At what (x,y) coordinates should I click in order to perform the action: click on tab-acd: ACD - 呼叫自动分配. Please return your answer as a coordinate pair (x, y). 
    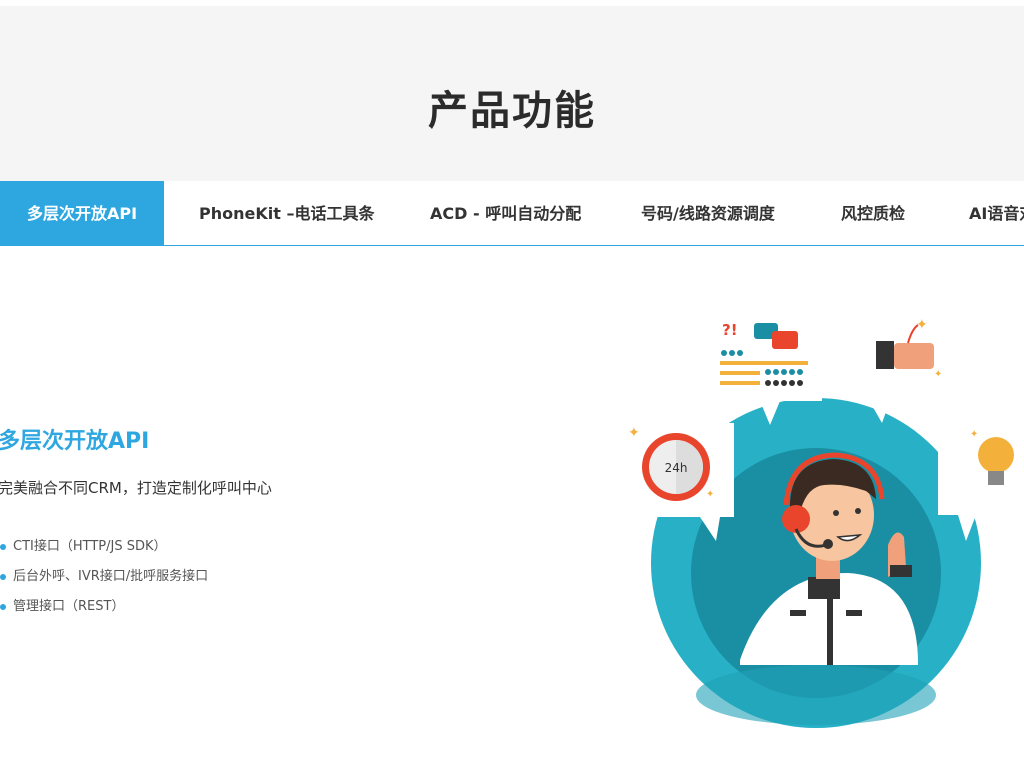
    Looking at the image, I should click on (505, 213).